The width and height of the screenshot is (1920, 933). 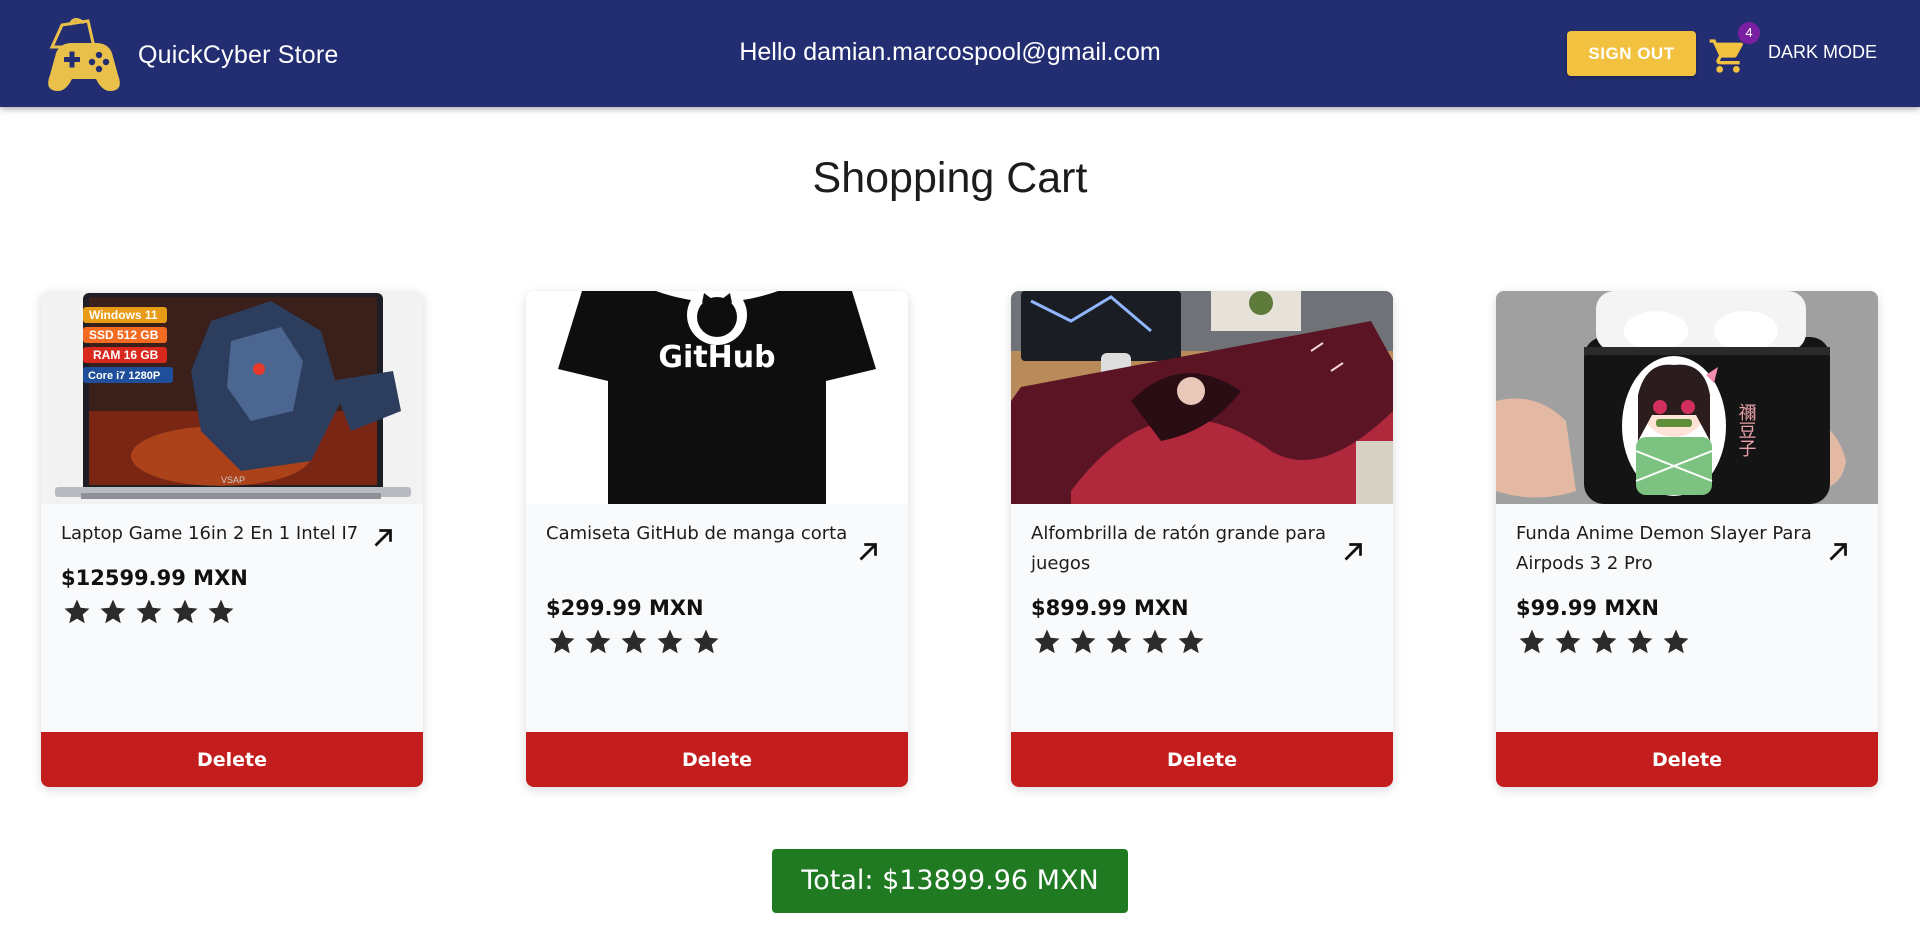 I want to click on sign-out-button: SIGN OUT, so click(x=1631, y=53).